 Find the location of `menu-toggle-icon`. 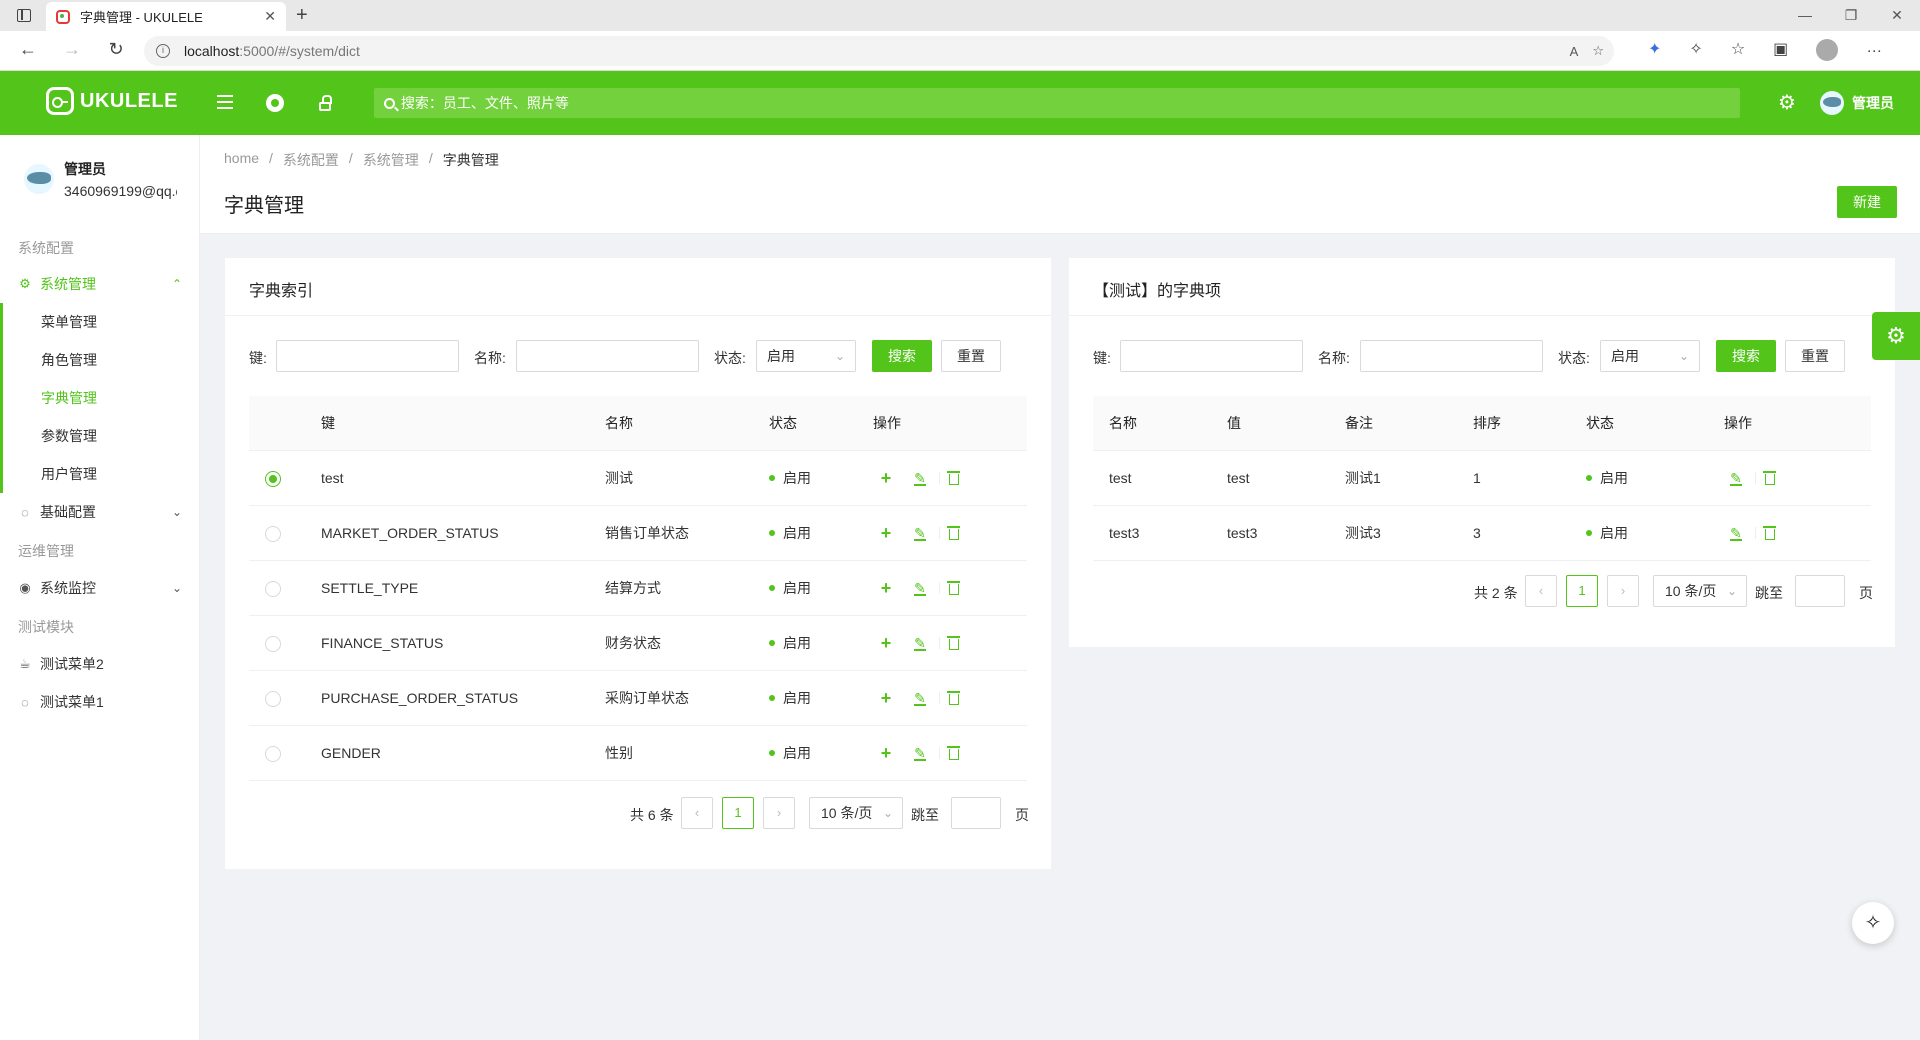

menu-toggle-icon is located at coordinates (225, 103).